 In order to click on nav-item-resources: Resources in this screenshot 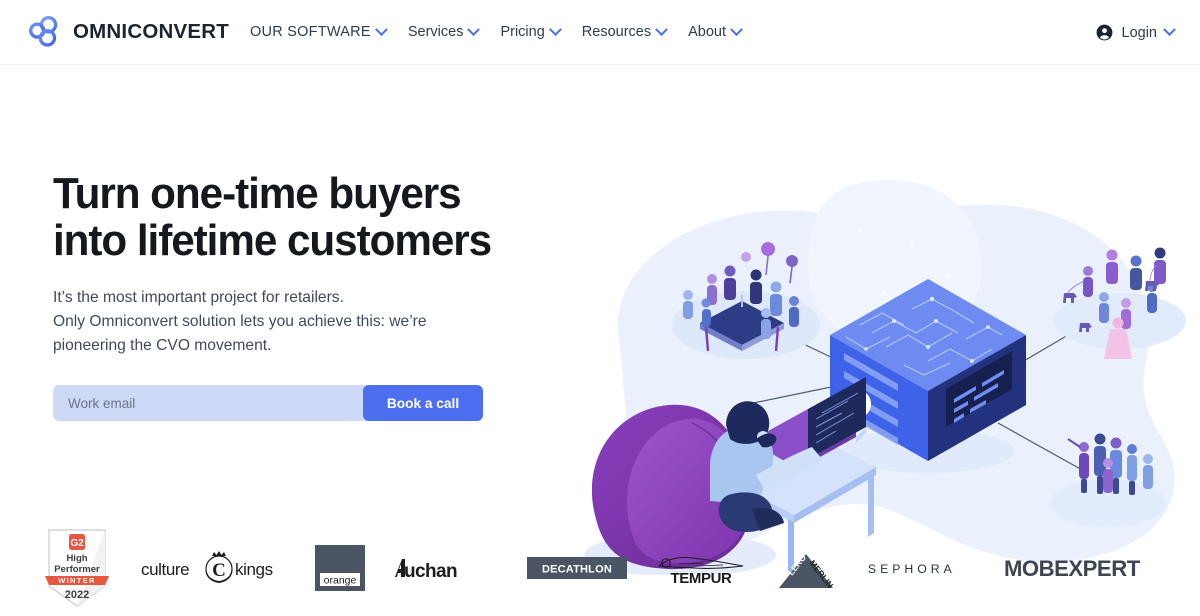, I will do `click(624, 31)`.